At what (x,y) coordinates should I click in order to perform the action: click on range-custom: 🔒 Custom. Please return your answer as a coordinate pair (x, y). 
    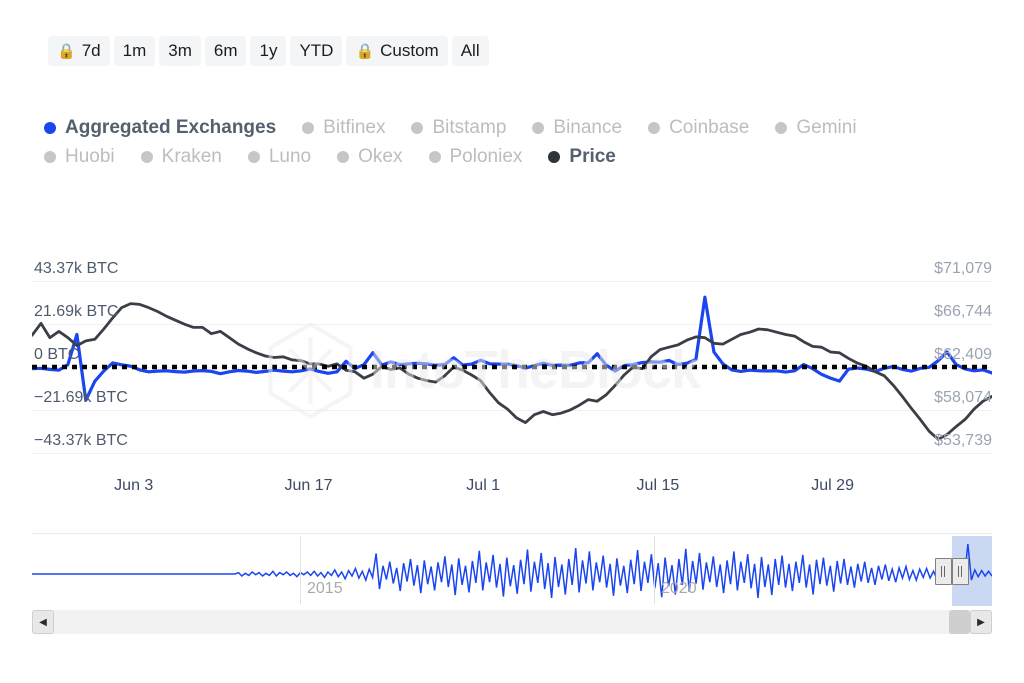
    Looking at the image, I should click on (397, 51).